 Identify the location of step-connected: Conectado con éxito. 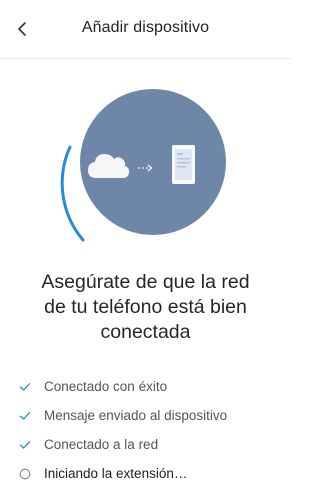
(148, 386).